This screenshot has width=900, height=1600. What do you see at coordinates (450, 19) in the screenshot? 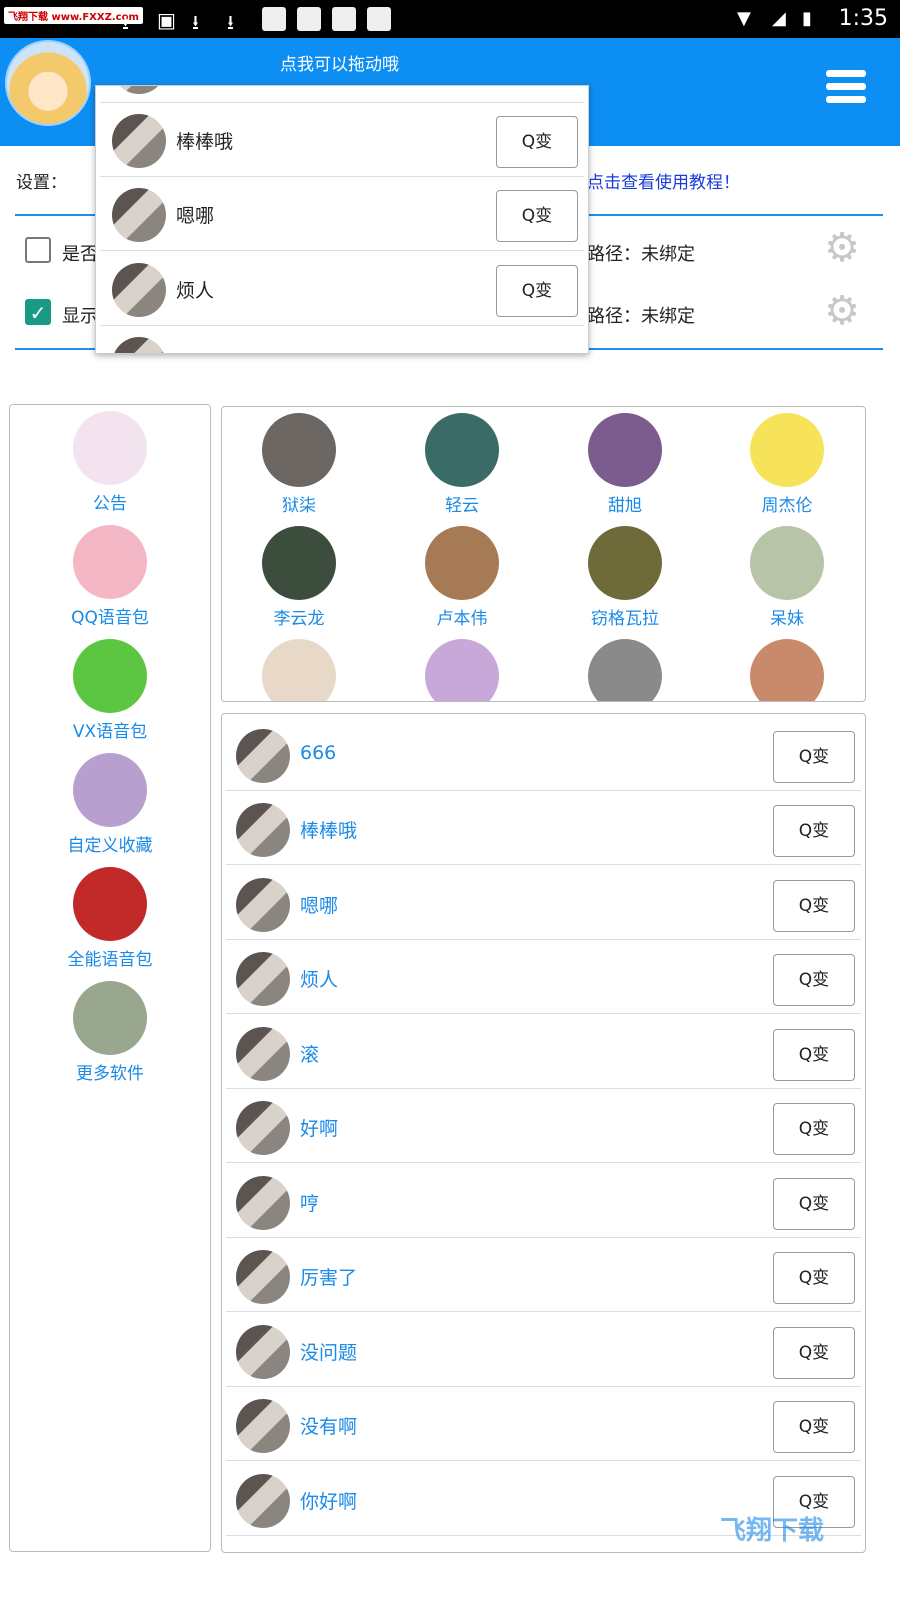
I see `status-bar: 飞翔下载 www.FXXZ.com ⭳ ▣ ⭳ ⭳ ▼ ◢ ▮ 1:35` at bounding box center [450, 19].